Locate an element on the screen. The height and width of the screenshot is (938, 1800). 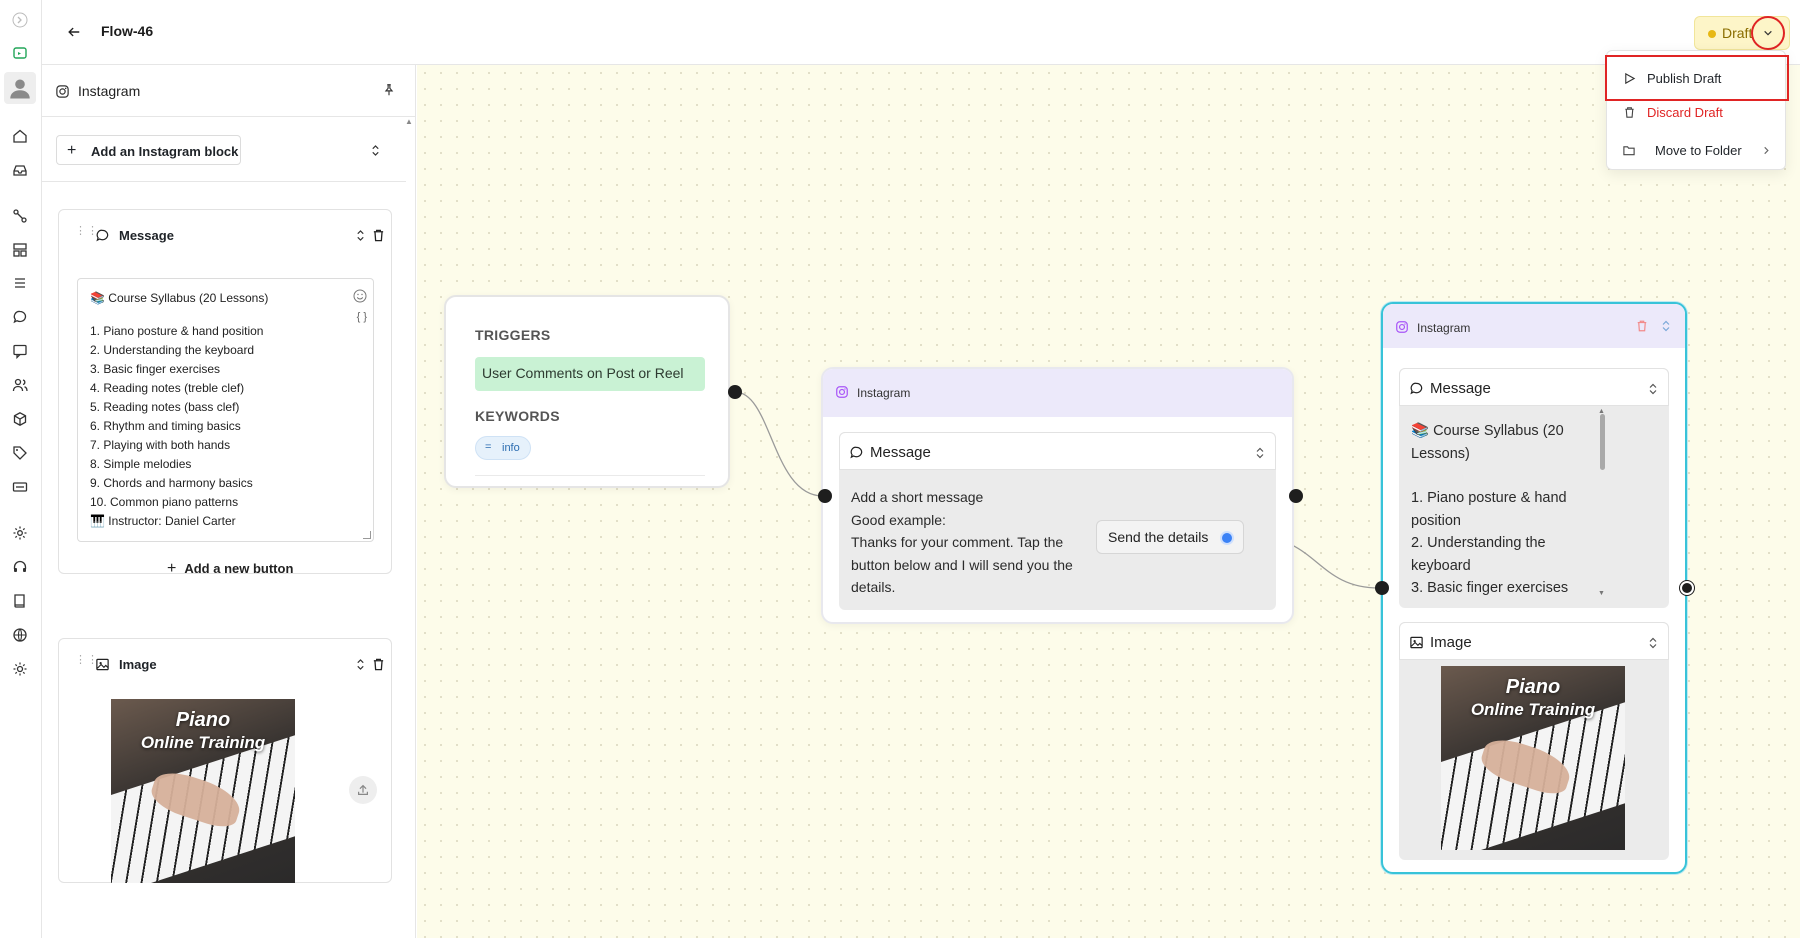
messages-icon is located at coordinates (20, 351).